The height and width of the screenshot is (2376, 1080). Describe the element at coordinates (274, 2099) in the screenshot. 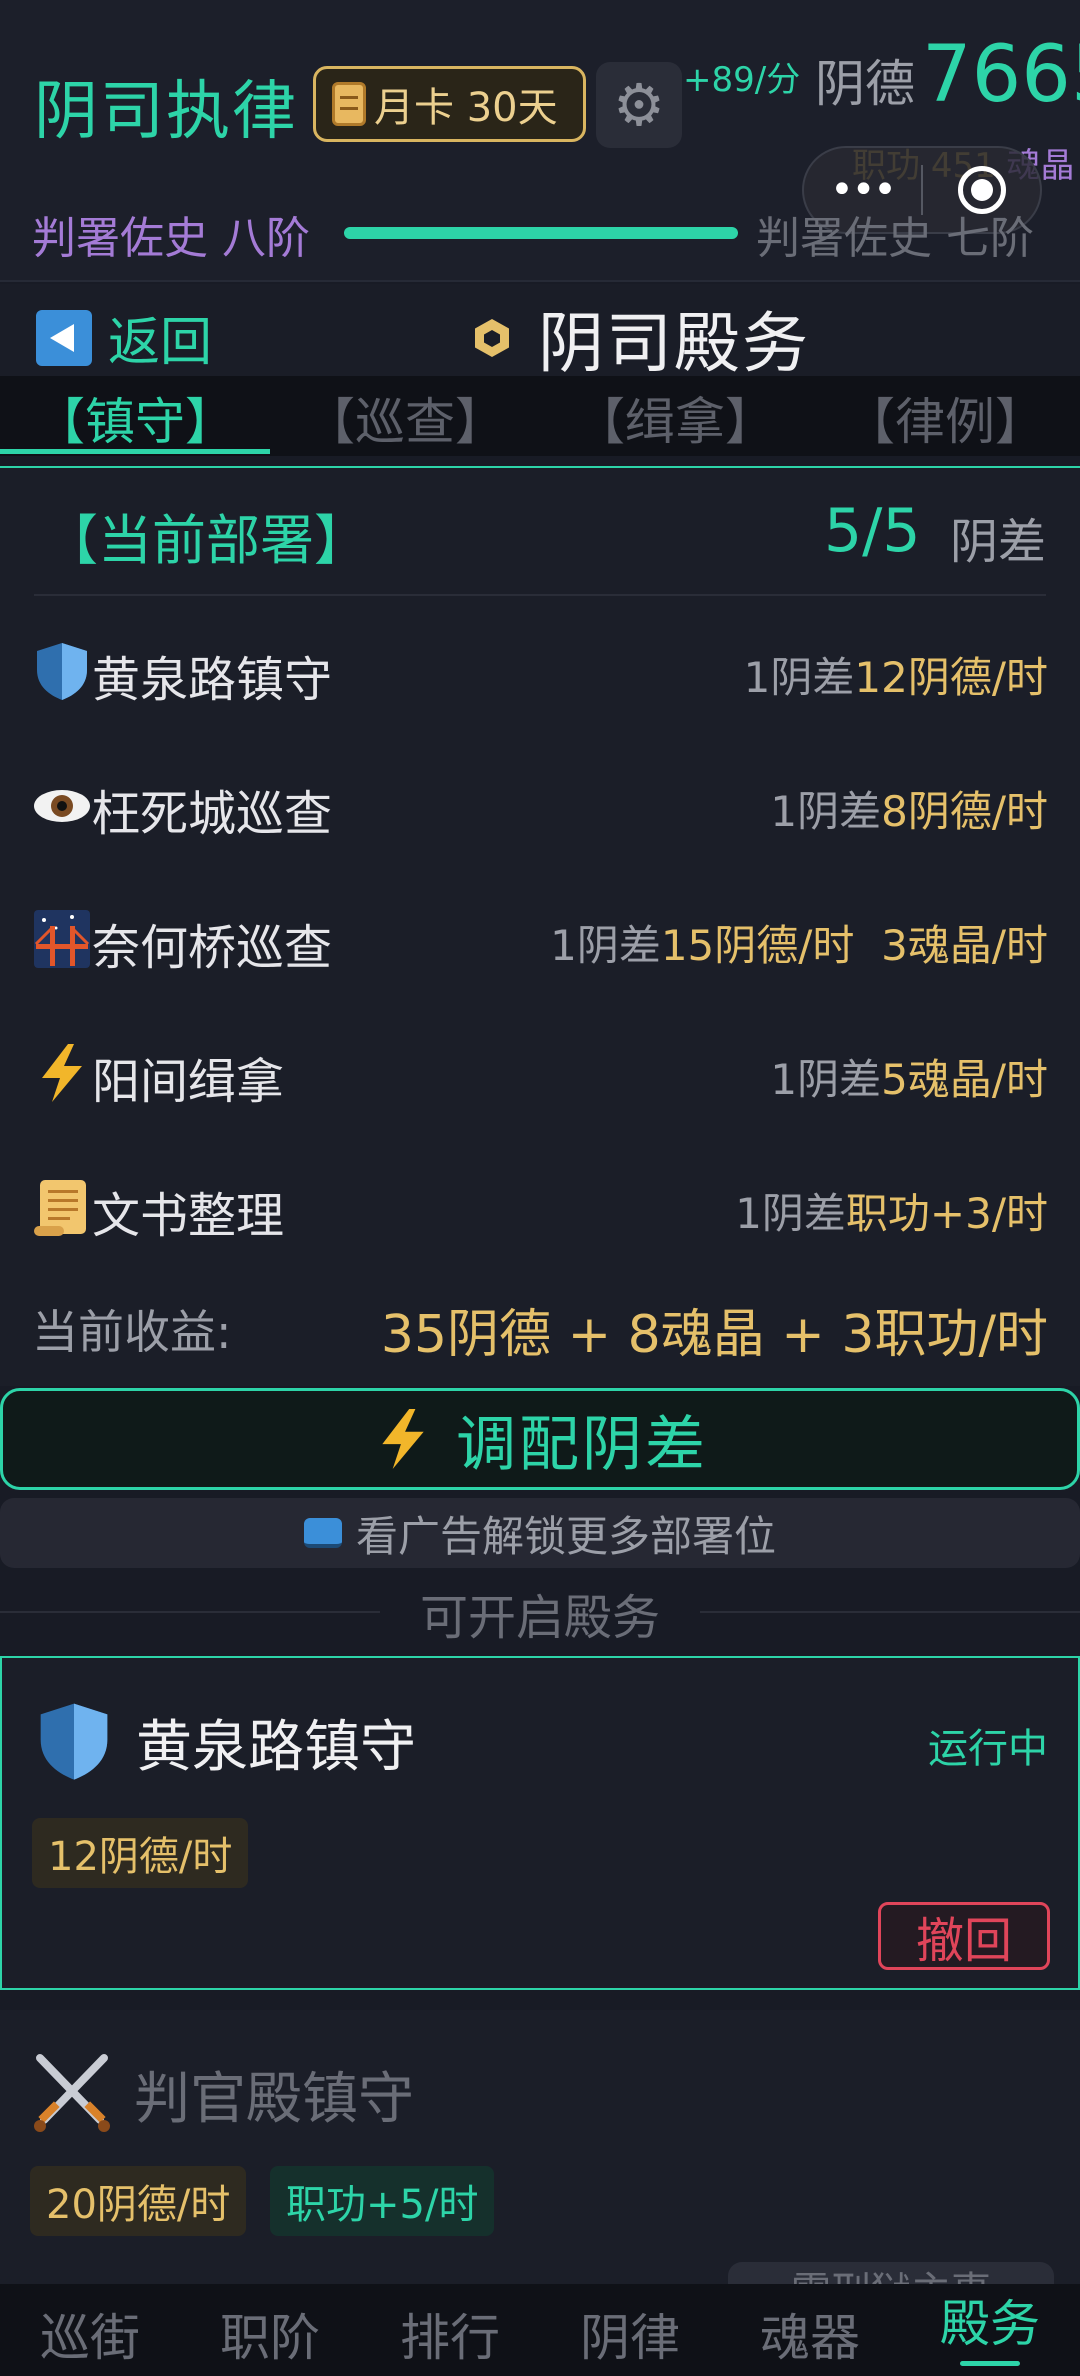

I see `task-name: 判官殿镇守` at that location.